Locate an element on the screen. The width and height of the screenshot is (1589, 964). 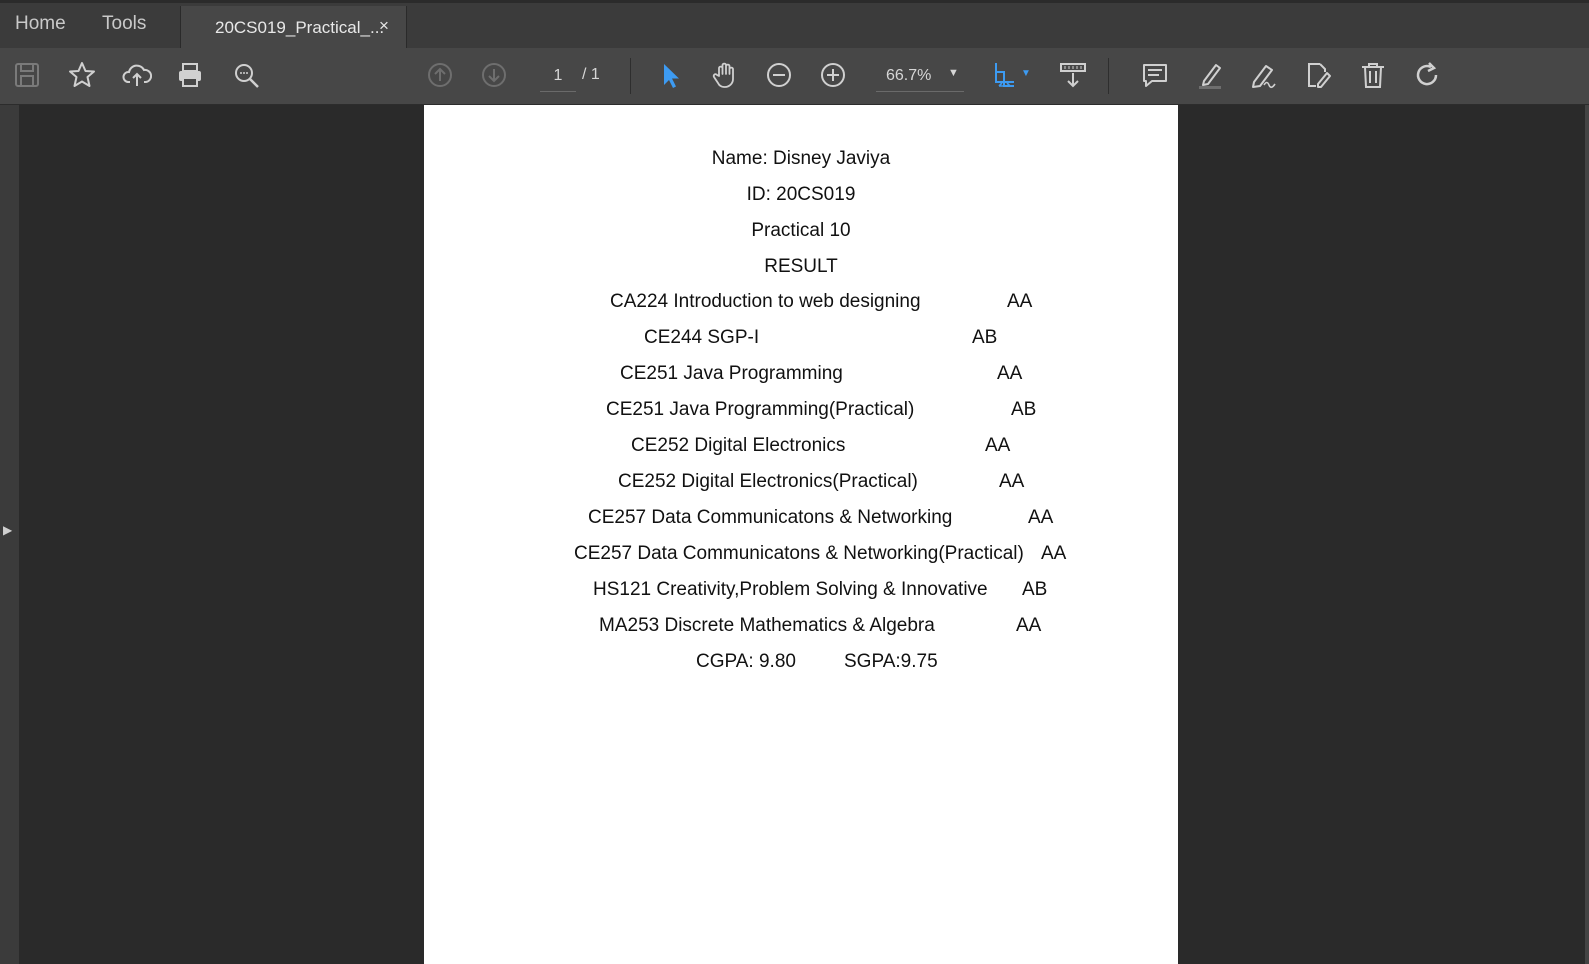
upload-cloud-icon is located at coordinates (137, 75).